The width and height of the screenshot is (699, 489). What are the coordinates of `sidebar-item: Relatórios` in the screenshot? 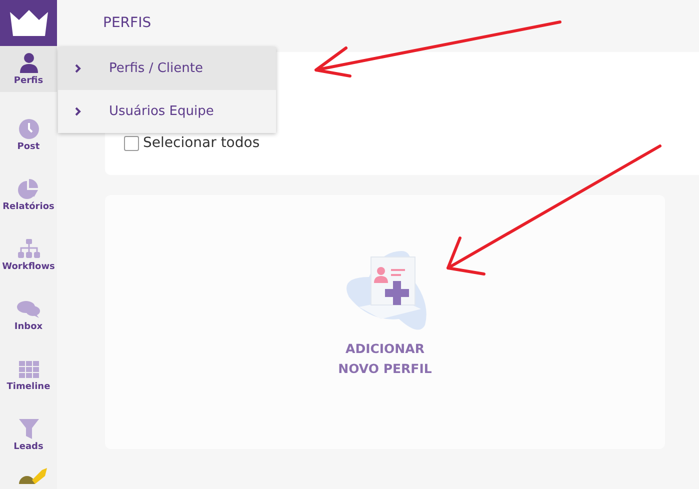 It's located at (28, 182).